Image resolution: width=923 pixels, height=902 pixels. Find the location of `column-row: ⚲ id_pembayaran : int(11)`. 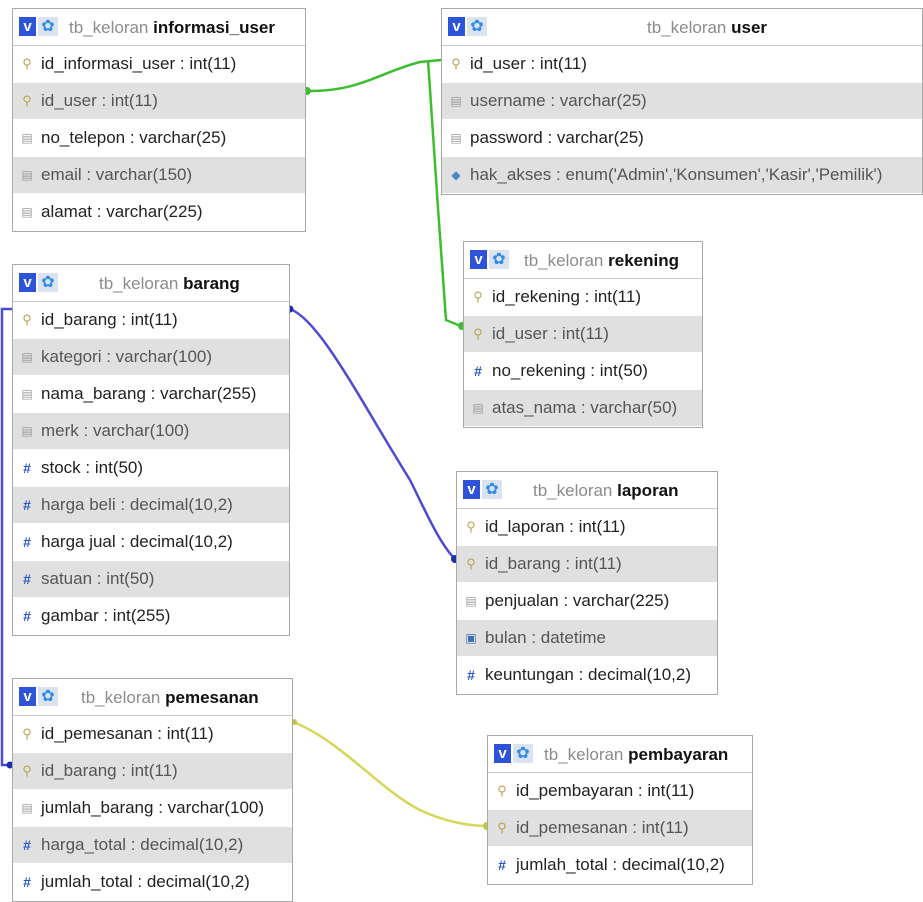

column-row: ⚲ id_pembayaran : int(11) is located at coordinates (620, 791).